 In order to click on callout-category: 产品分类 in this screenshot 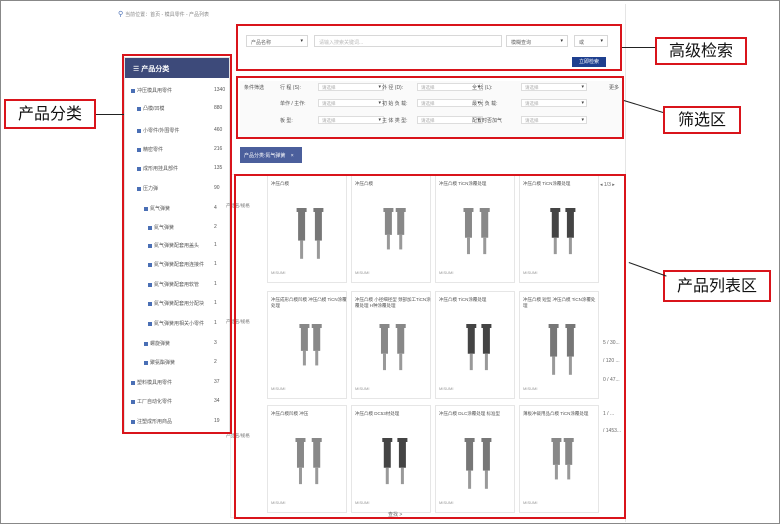, I will do `click(50, 114)`.